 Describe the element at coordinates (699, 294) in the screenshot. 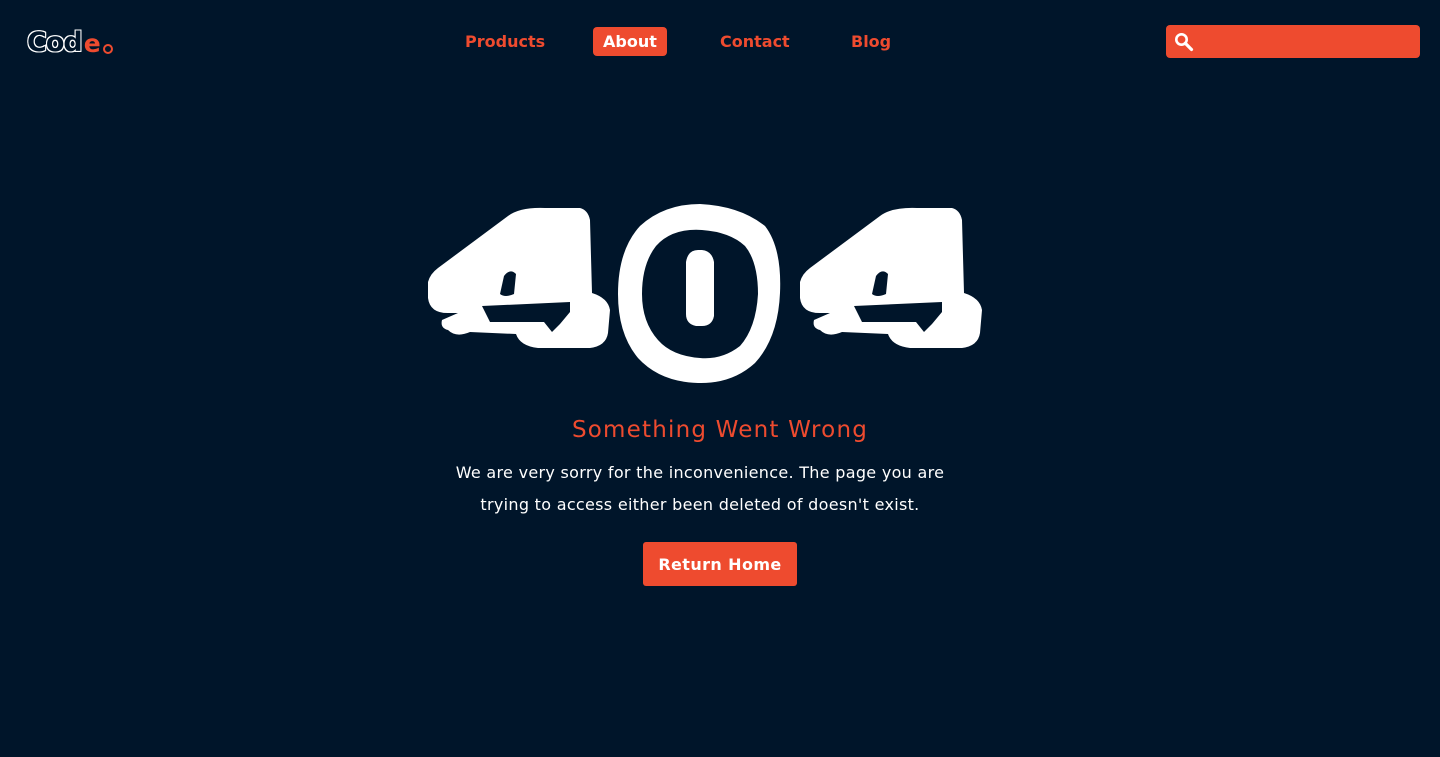

I see `digit-zero` at that location.